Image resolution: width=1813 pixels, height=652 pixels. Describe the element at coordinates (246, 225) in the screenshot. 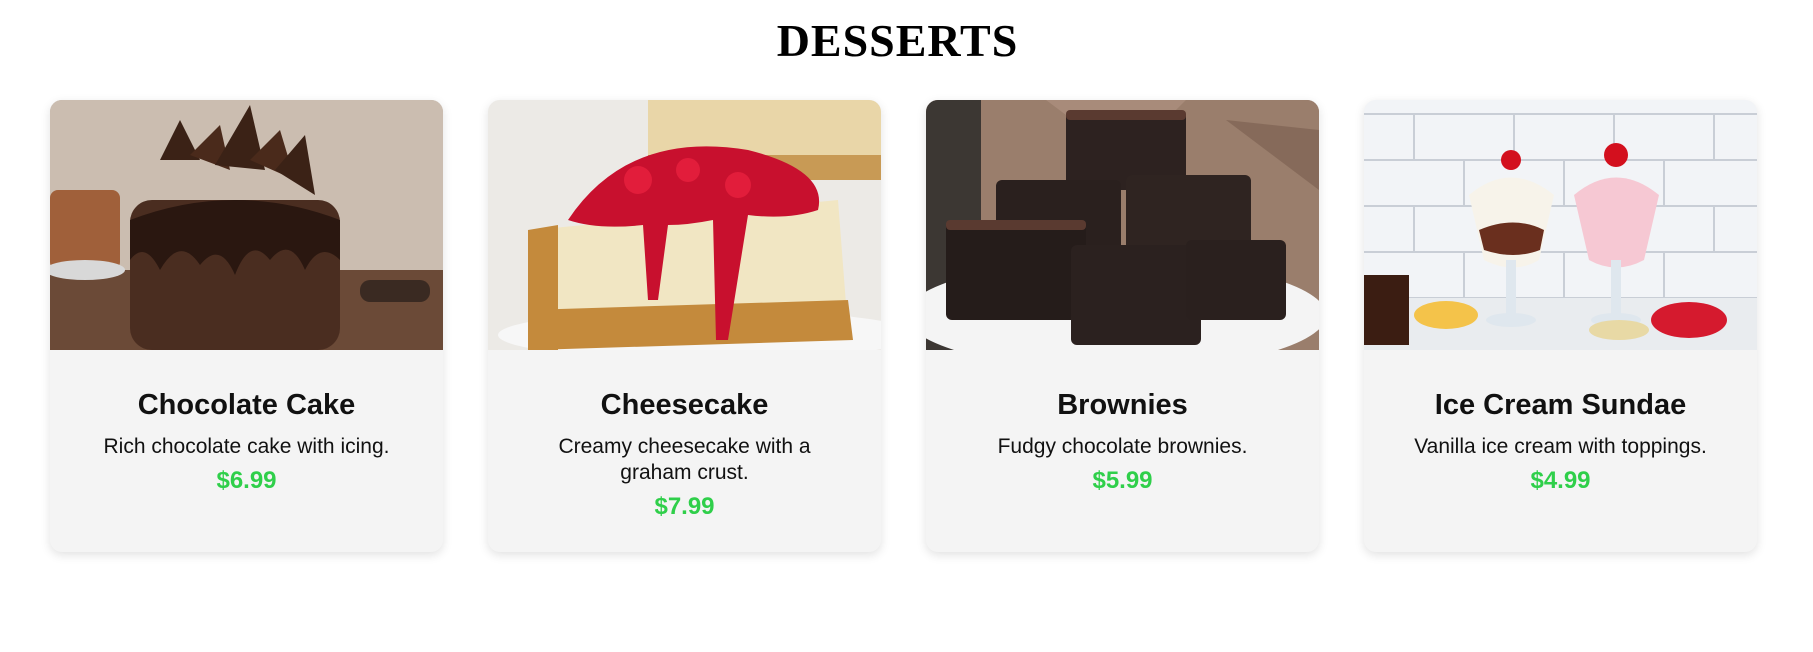

I see `chocolate-cake-image` at that location.